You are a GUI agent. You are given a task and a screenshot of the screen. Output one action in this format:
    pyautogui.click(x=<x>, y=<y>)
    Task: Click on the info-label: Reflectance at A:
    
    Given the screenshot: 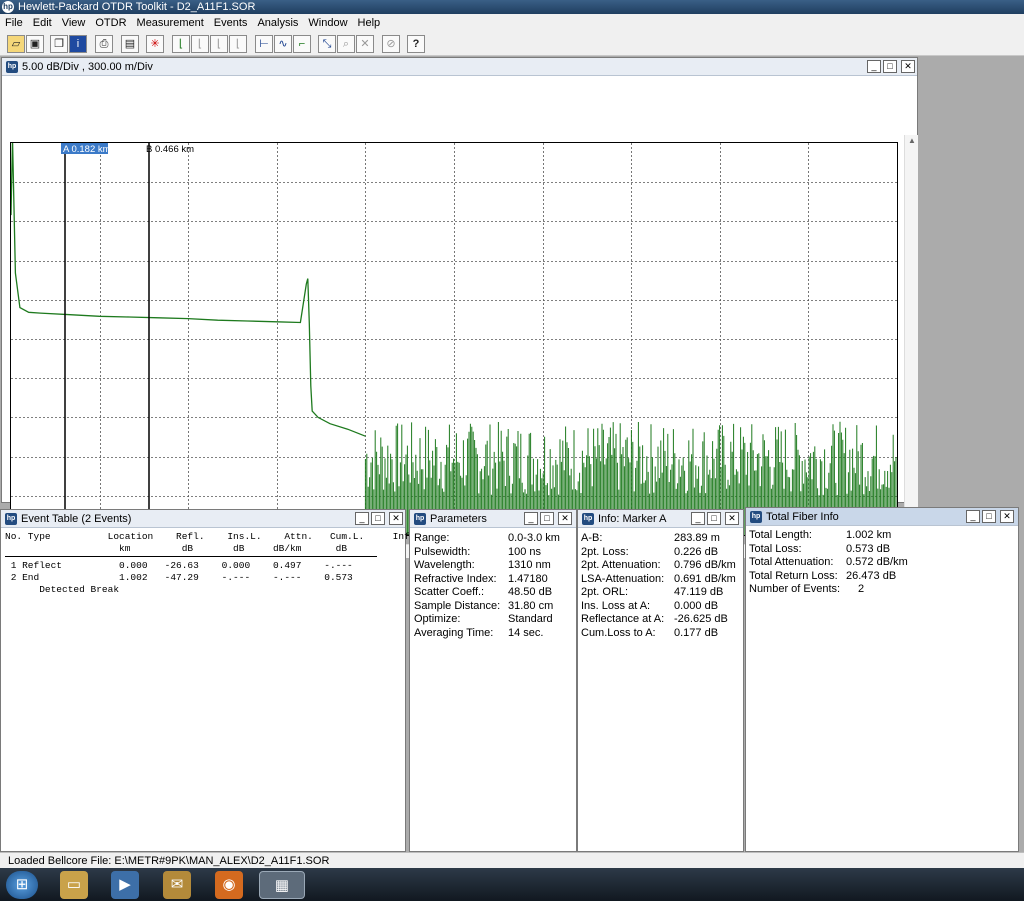 What is the action you would take?
    pyautogui.click(x=623, y=619)
    